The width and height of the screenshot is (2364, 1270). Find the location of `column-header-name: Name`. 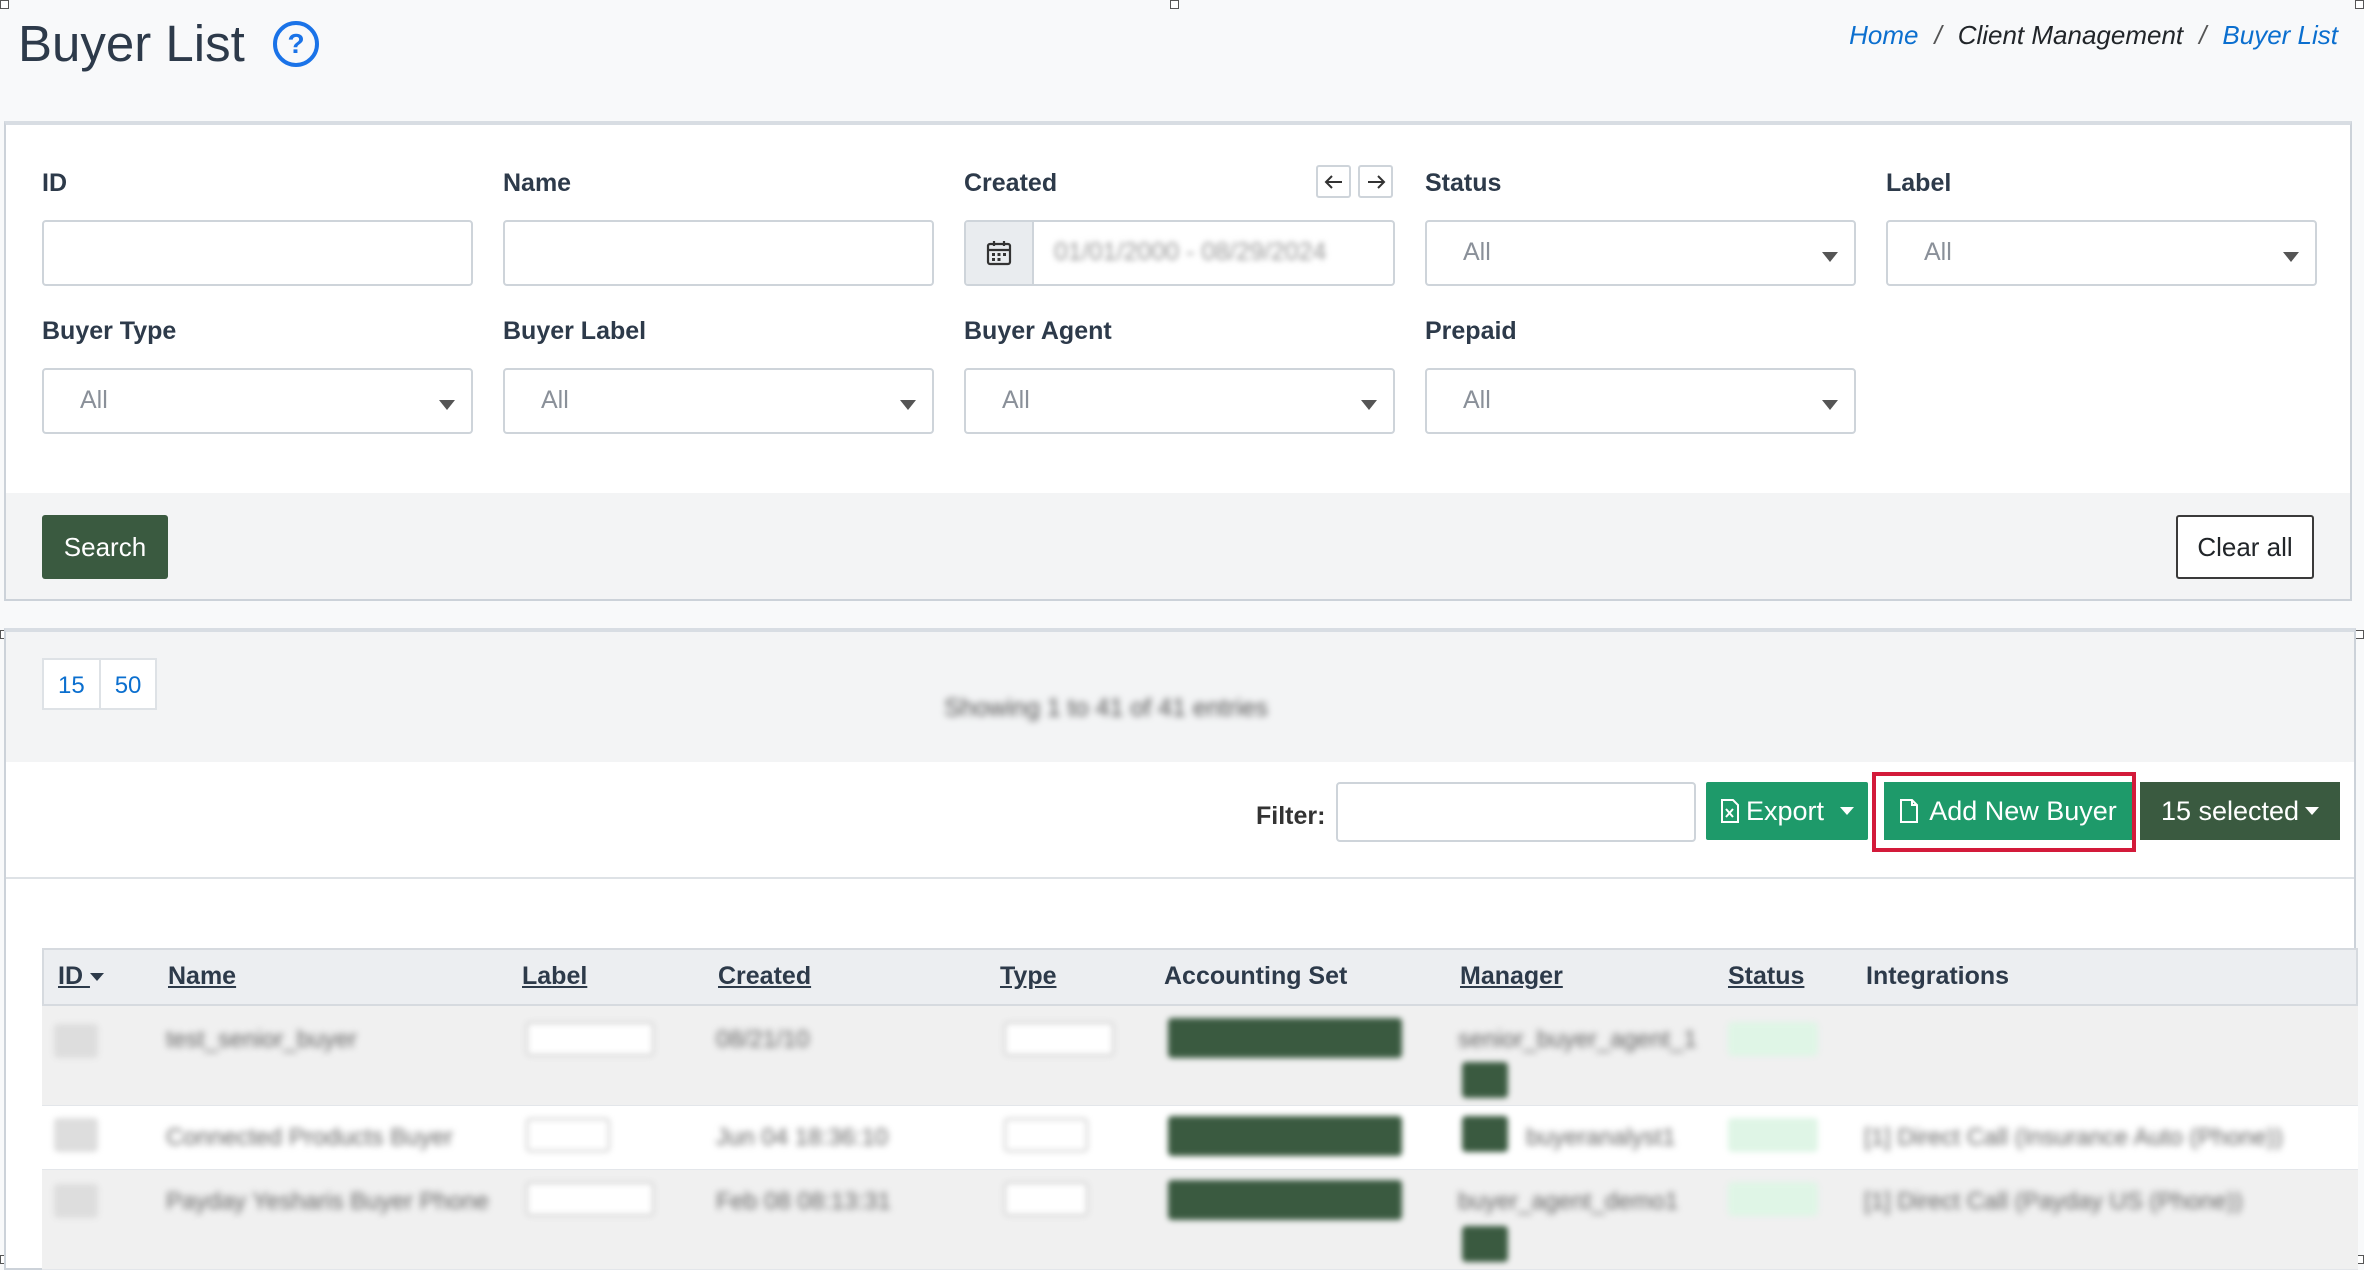

column-header-name: Name is located at coordinates (202, 976).